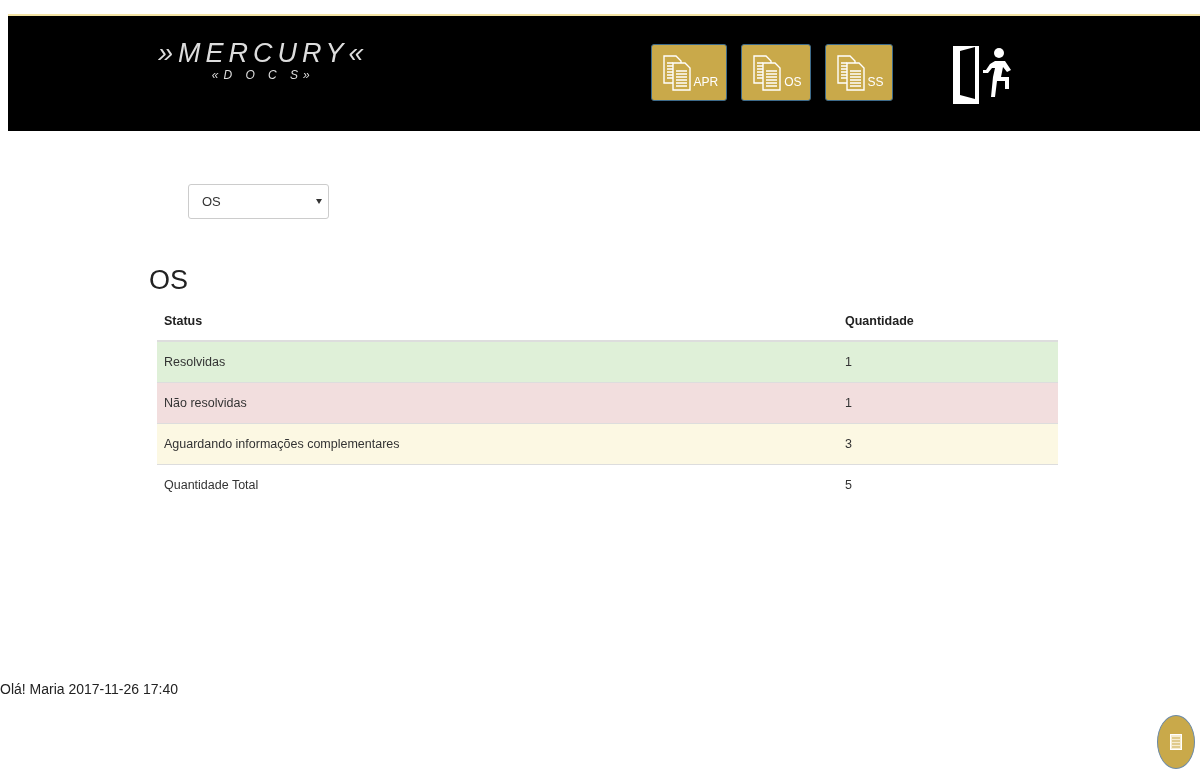 The image size is (1200, 779). I want to click on logo-subtitle: «D O C S», so click(263, 75).